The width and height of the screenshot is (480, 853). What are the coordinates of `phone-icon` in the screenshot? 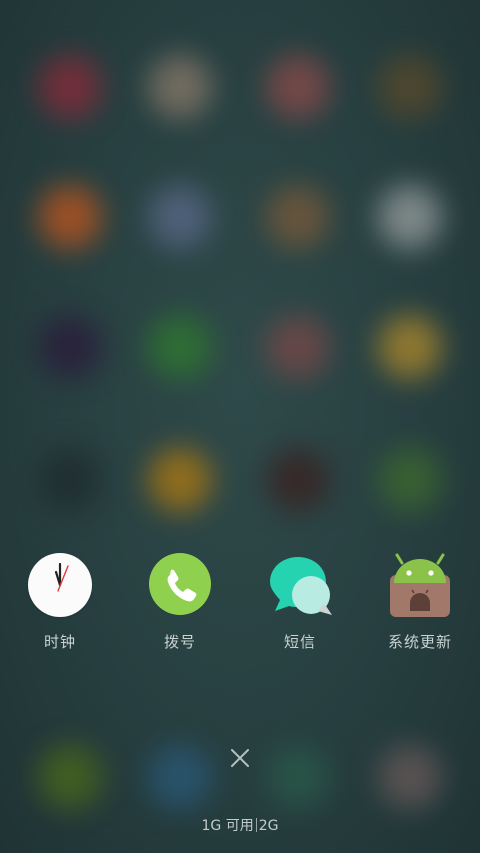 It's located at (180, 585).